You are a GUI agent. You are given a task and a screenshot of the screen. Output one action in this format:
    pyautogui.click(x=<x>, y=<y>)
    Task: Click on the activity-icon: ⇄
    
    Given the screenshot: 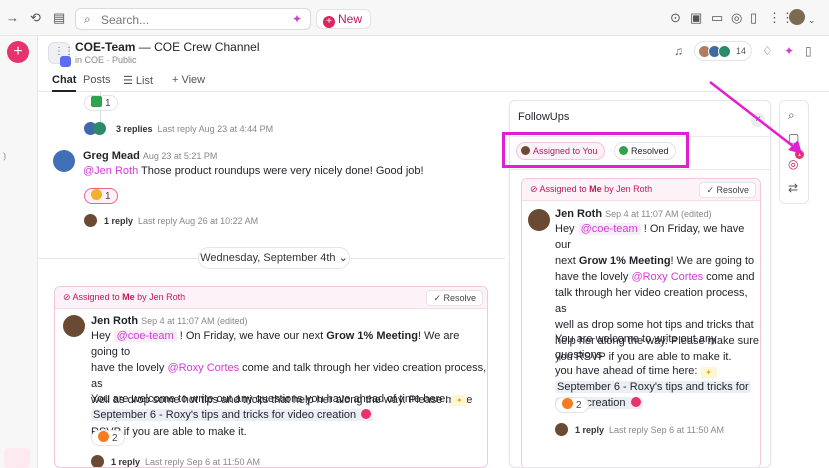 What is the action you would take?
    pyautogui.click(x=793, y=188)
    